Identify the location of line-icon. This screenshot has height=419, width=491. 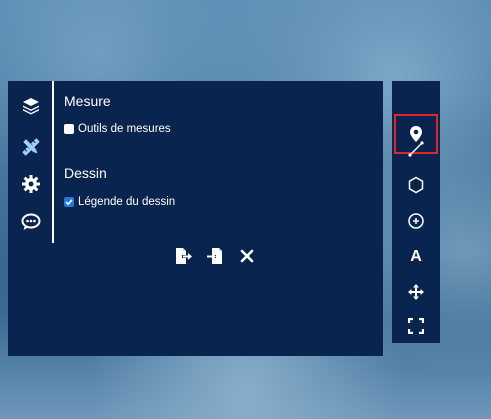
(416, 149).